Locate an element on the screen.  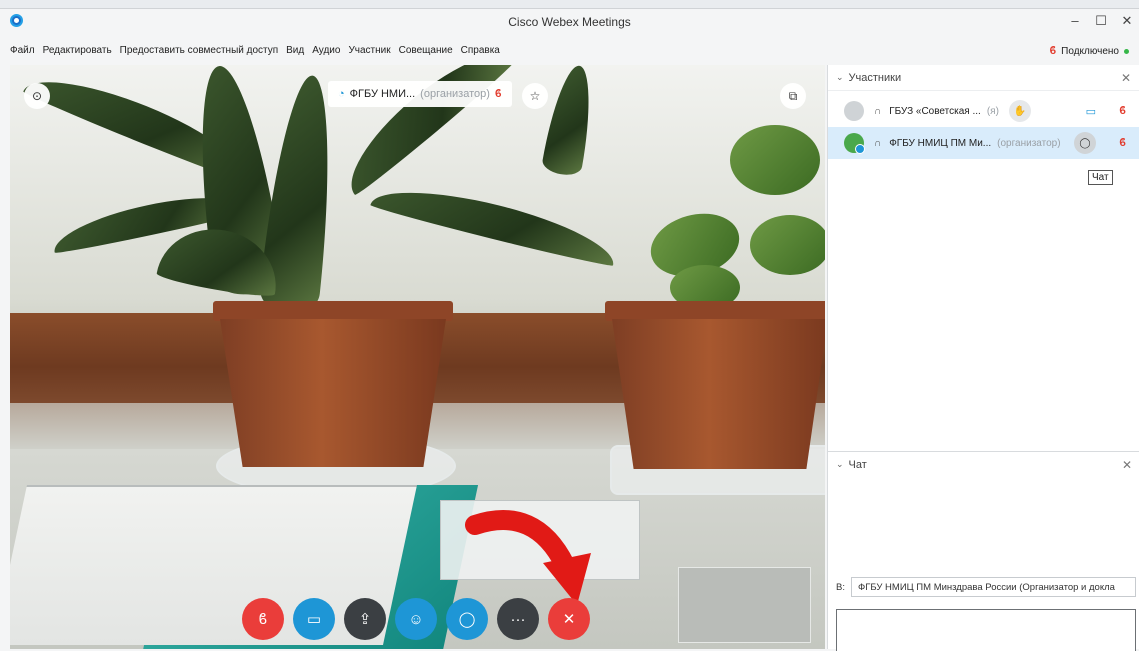
window-title: Cisco Webex Meetings is located at coordinates (569, 22).